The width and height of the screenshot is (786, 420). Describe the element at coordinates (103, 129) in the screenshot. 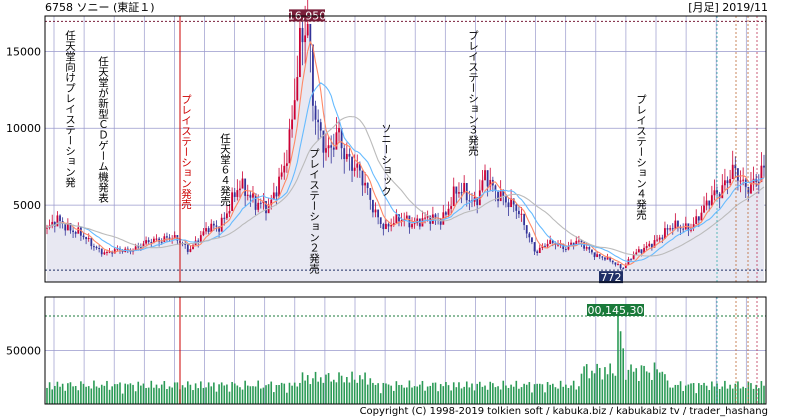

I see `annotation-label: 任天堂が新型ＣＤゲーム機発表` at that location.